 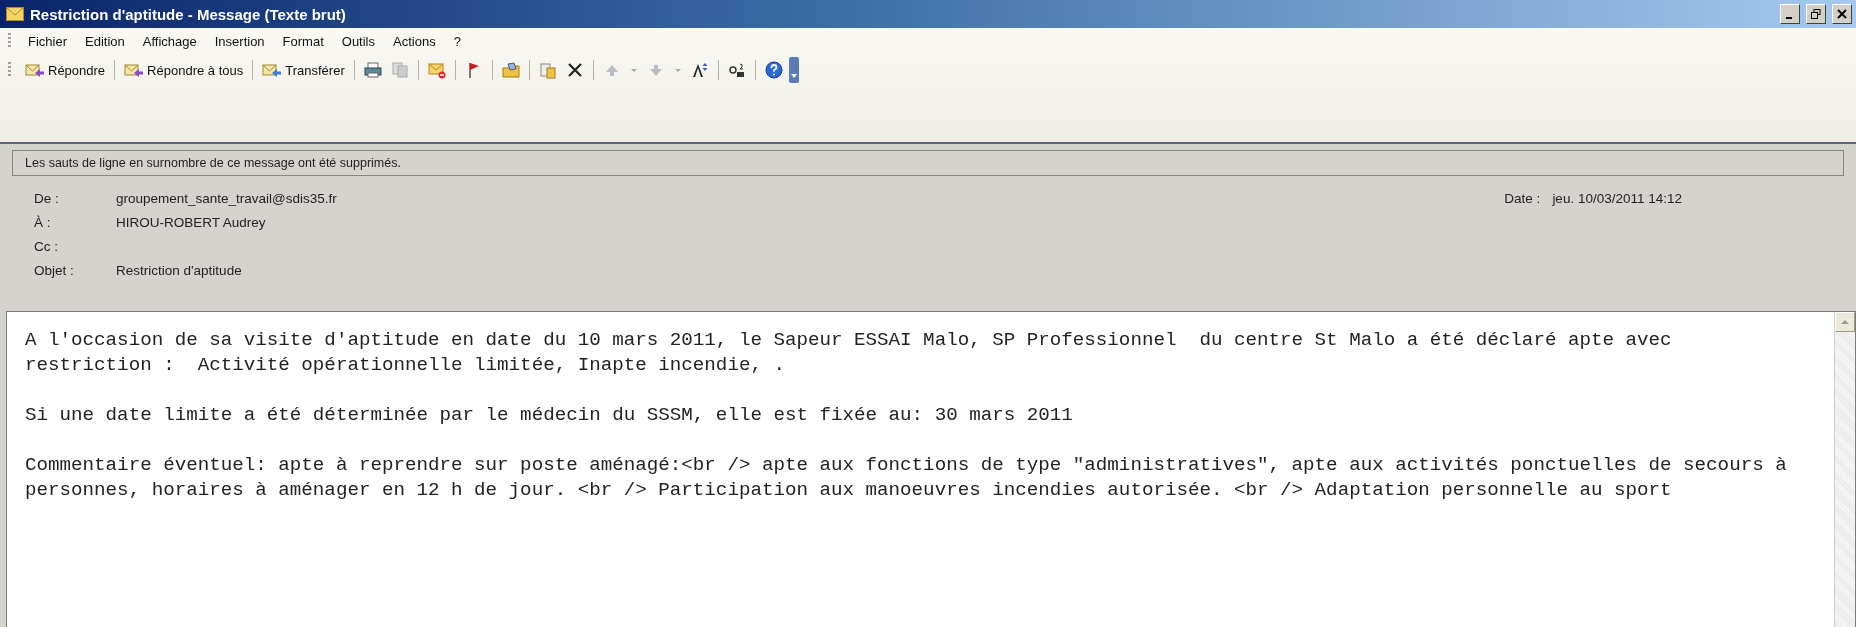 What do you see at coordinates (227, 198) in the screenshot?
I see `field-value: groupement_sante_travail@sdis35.fr` at bounding box center [227, 198].